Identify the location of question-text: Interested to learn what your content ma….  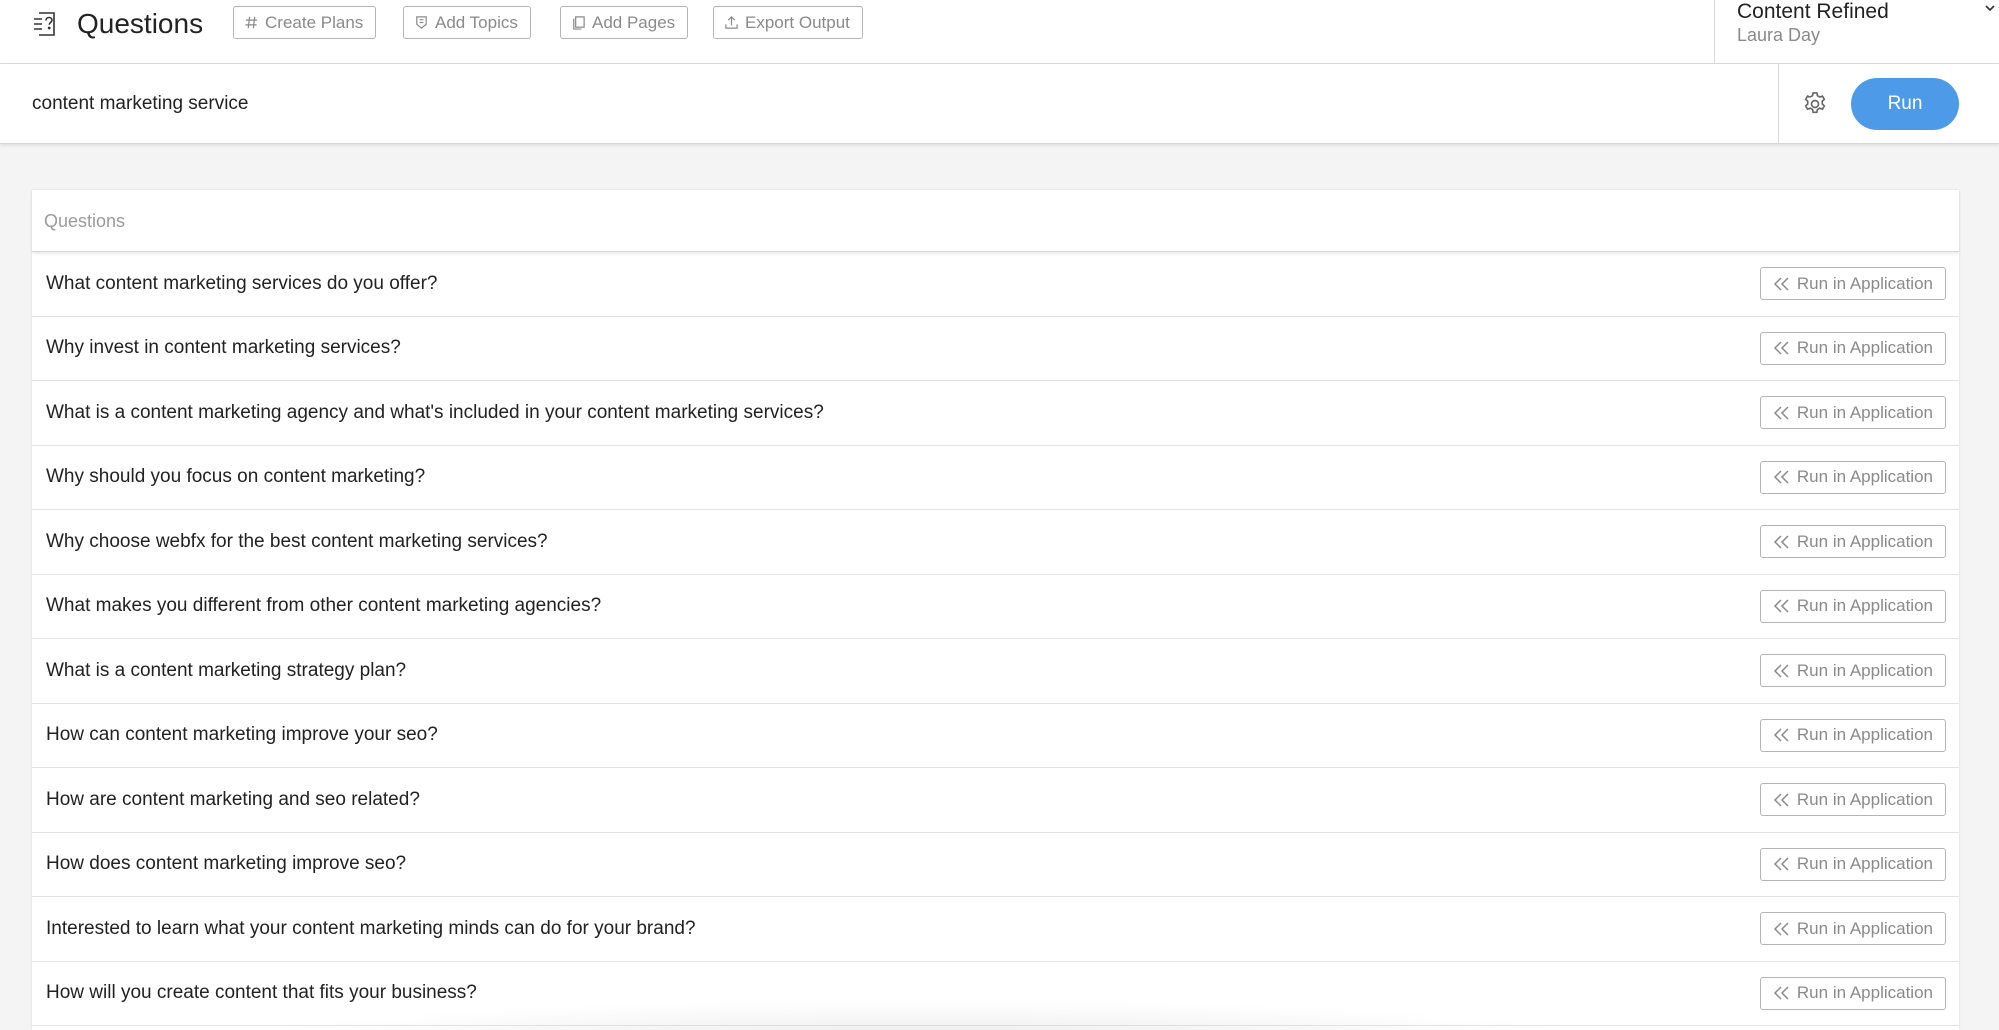
(371, 928).